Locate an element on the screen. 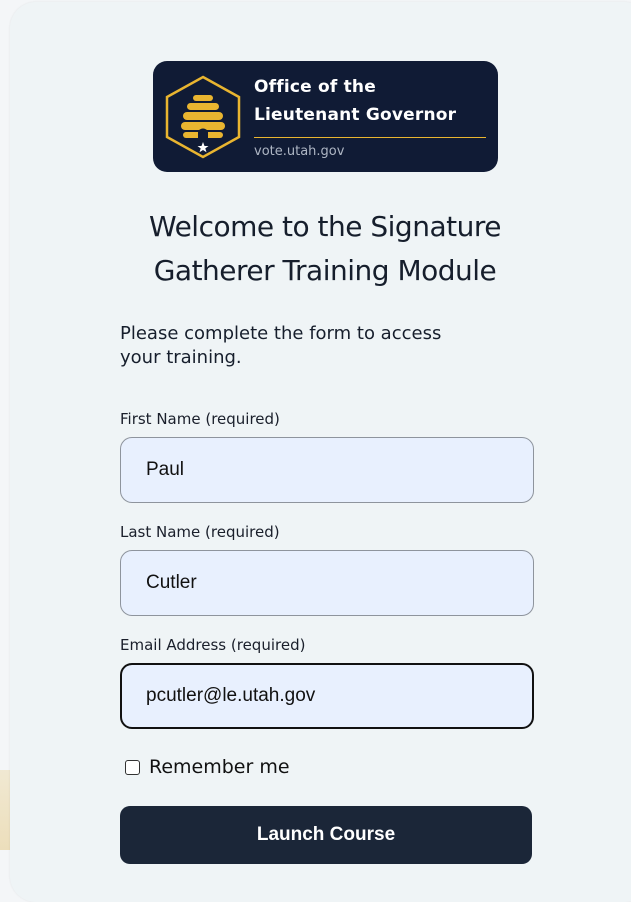  last-name-input is located at coordinates (327, 583).